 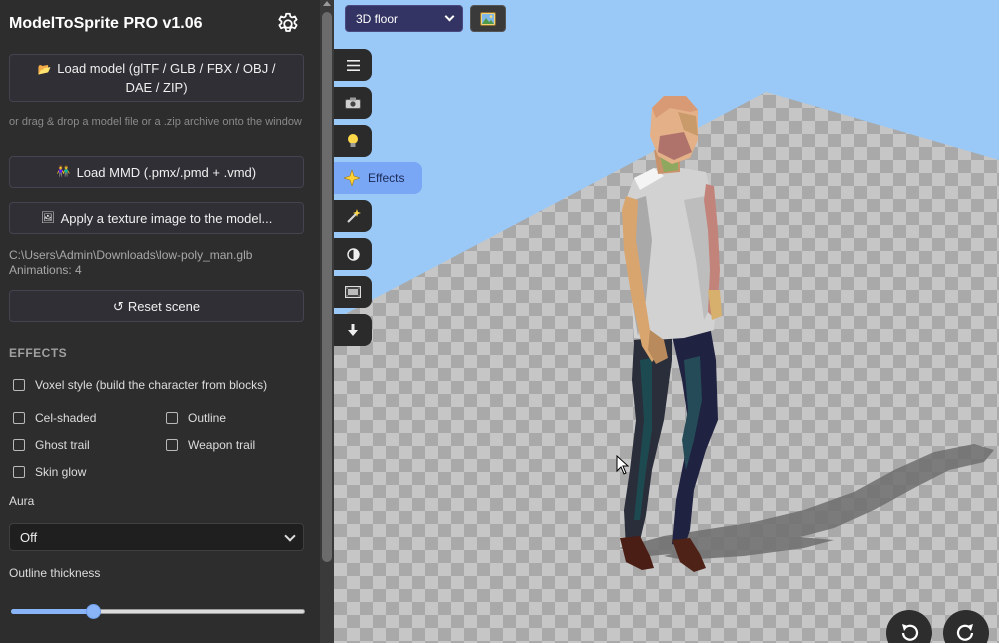 I want to click on aura-select: Off, so click(x=156, y=537).